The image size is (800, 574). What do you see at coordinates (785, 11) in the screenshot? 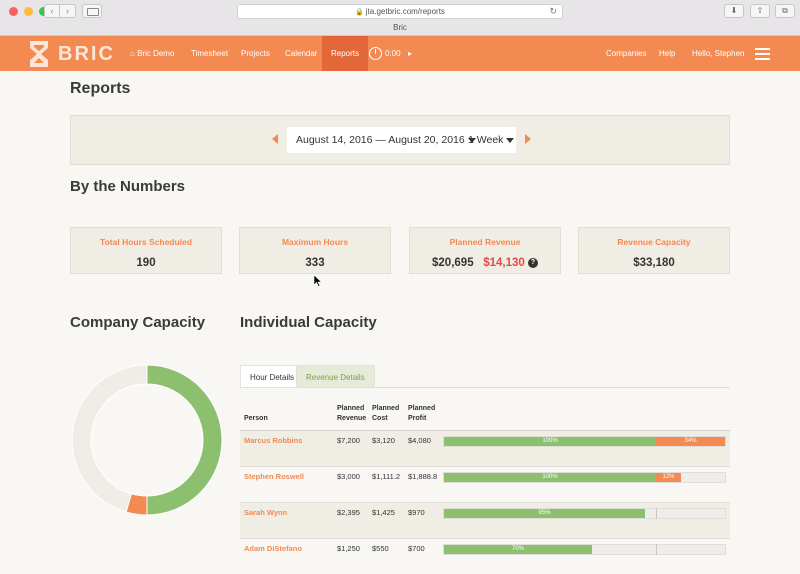
I see `tabs-overview-icon: ⧉` at bounding box center [785, 11].